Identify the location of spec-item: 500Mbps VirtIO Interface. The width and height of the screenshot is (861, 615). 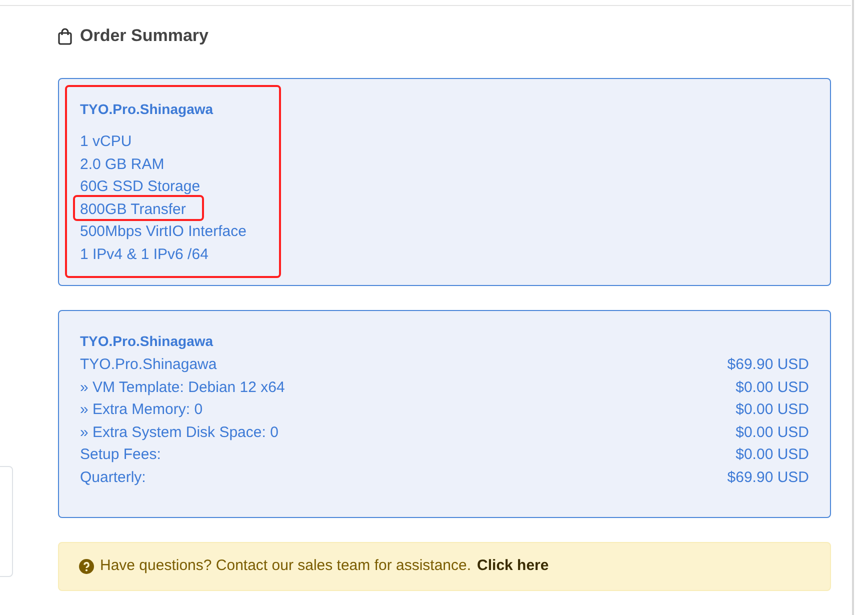
(163, 231).